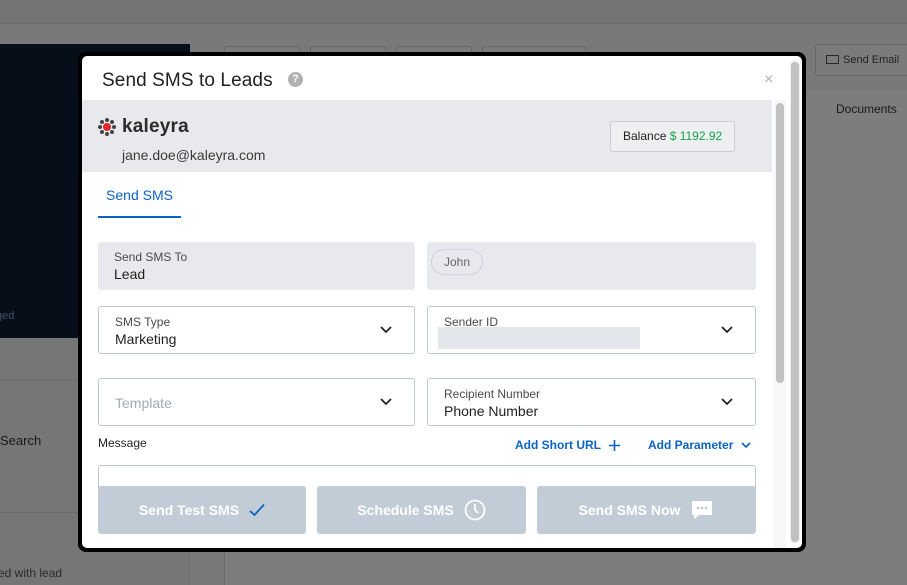 The width and height of the screenshot is (907, 585). I want to click on template-select: Template, so click(256, 402).